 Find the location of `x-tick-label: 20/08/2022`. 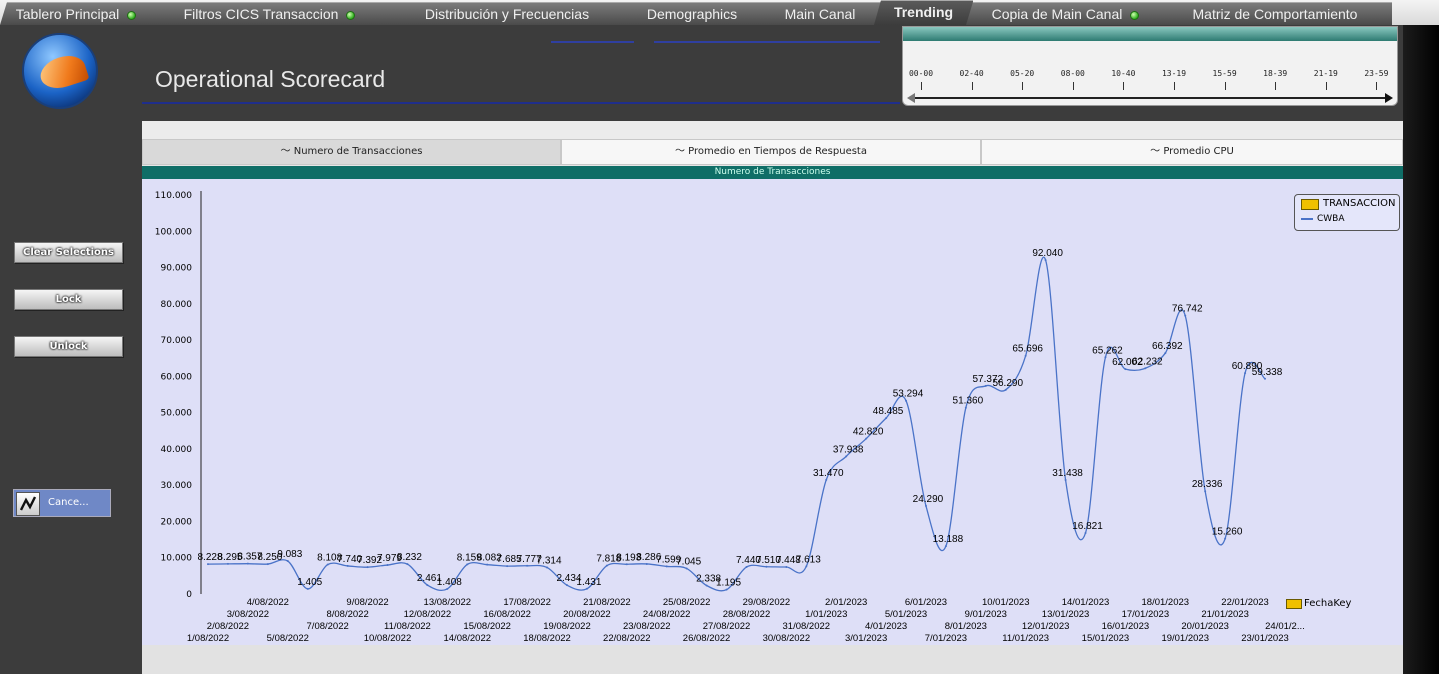

x-tick-label: 20/08/2022 is located at coordinates (587, 614).